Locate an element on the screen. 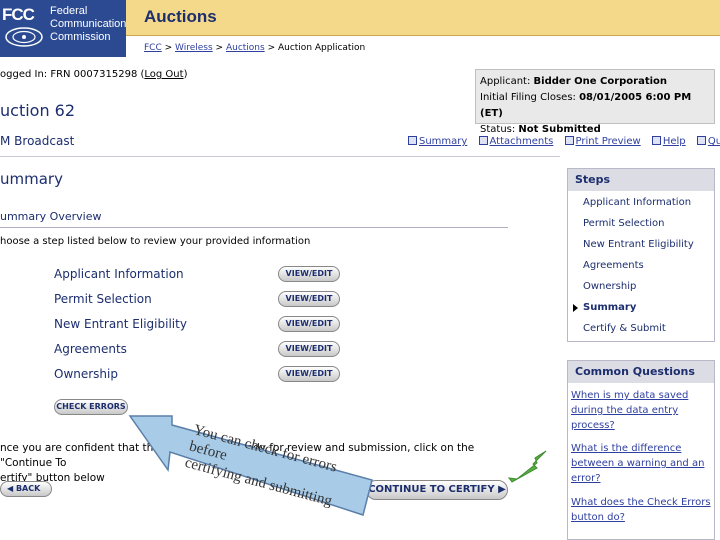 The height and width of the screenshot is (540, 720). quit-icon is located at coordinates (701, 140).